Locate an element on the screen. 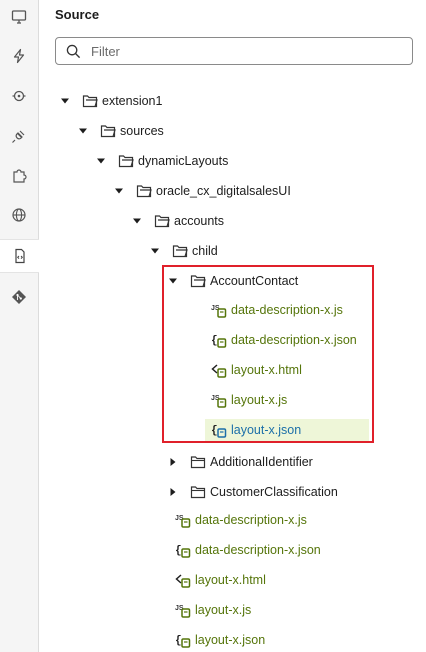  tree-folder-extension1: extension1 is located at coordinates (111, 101).